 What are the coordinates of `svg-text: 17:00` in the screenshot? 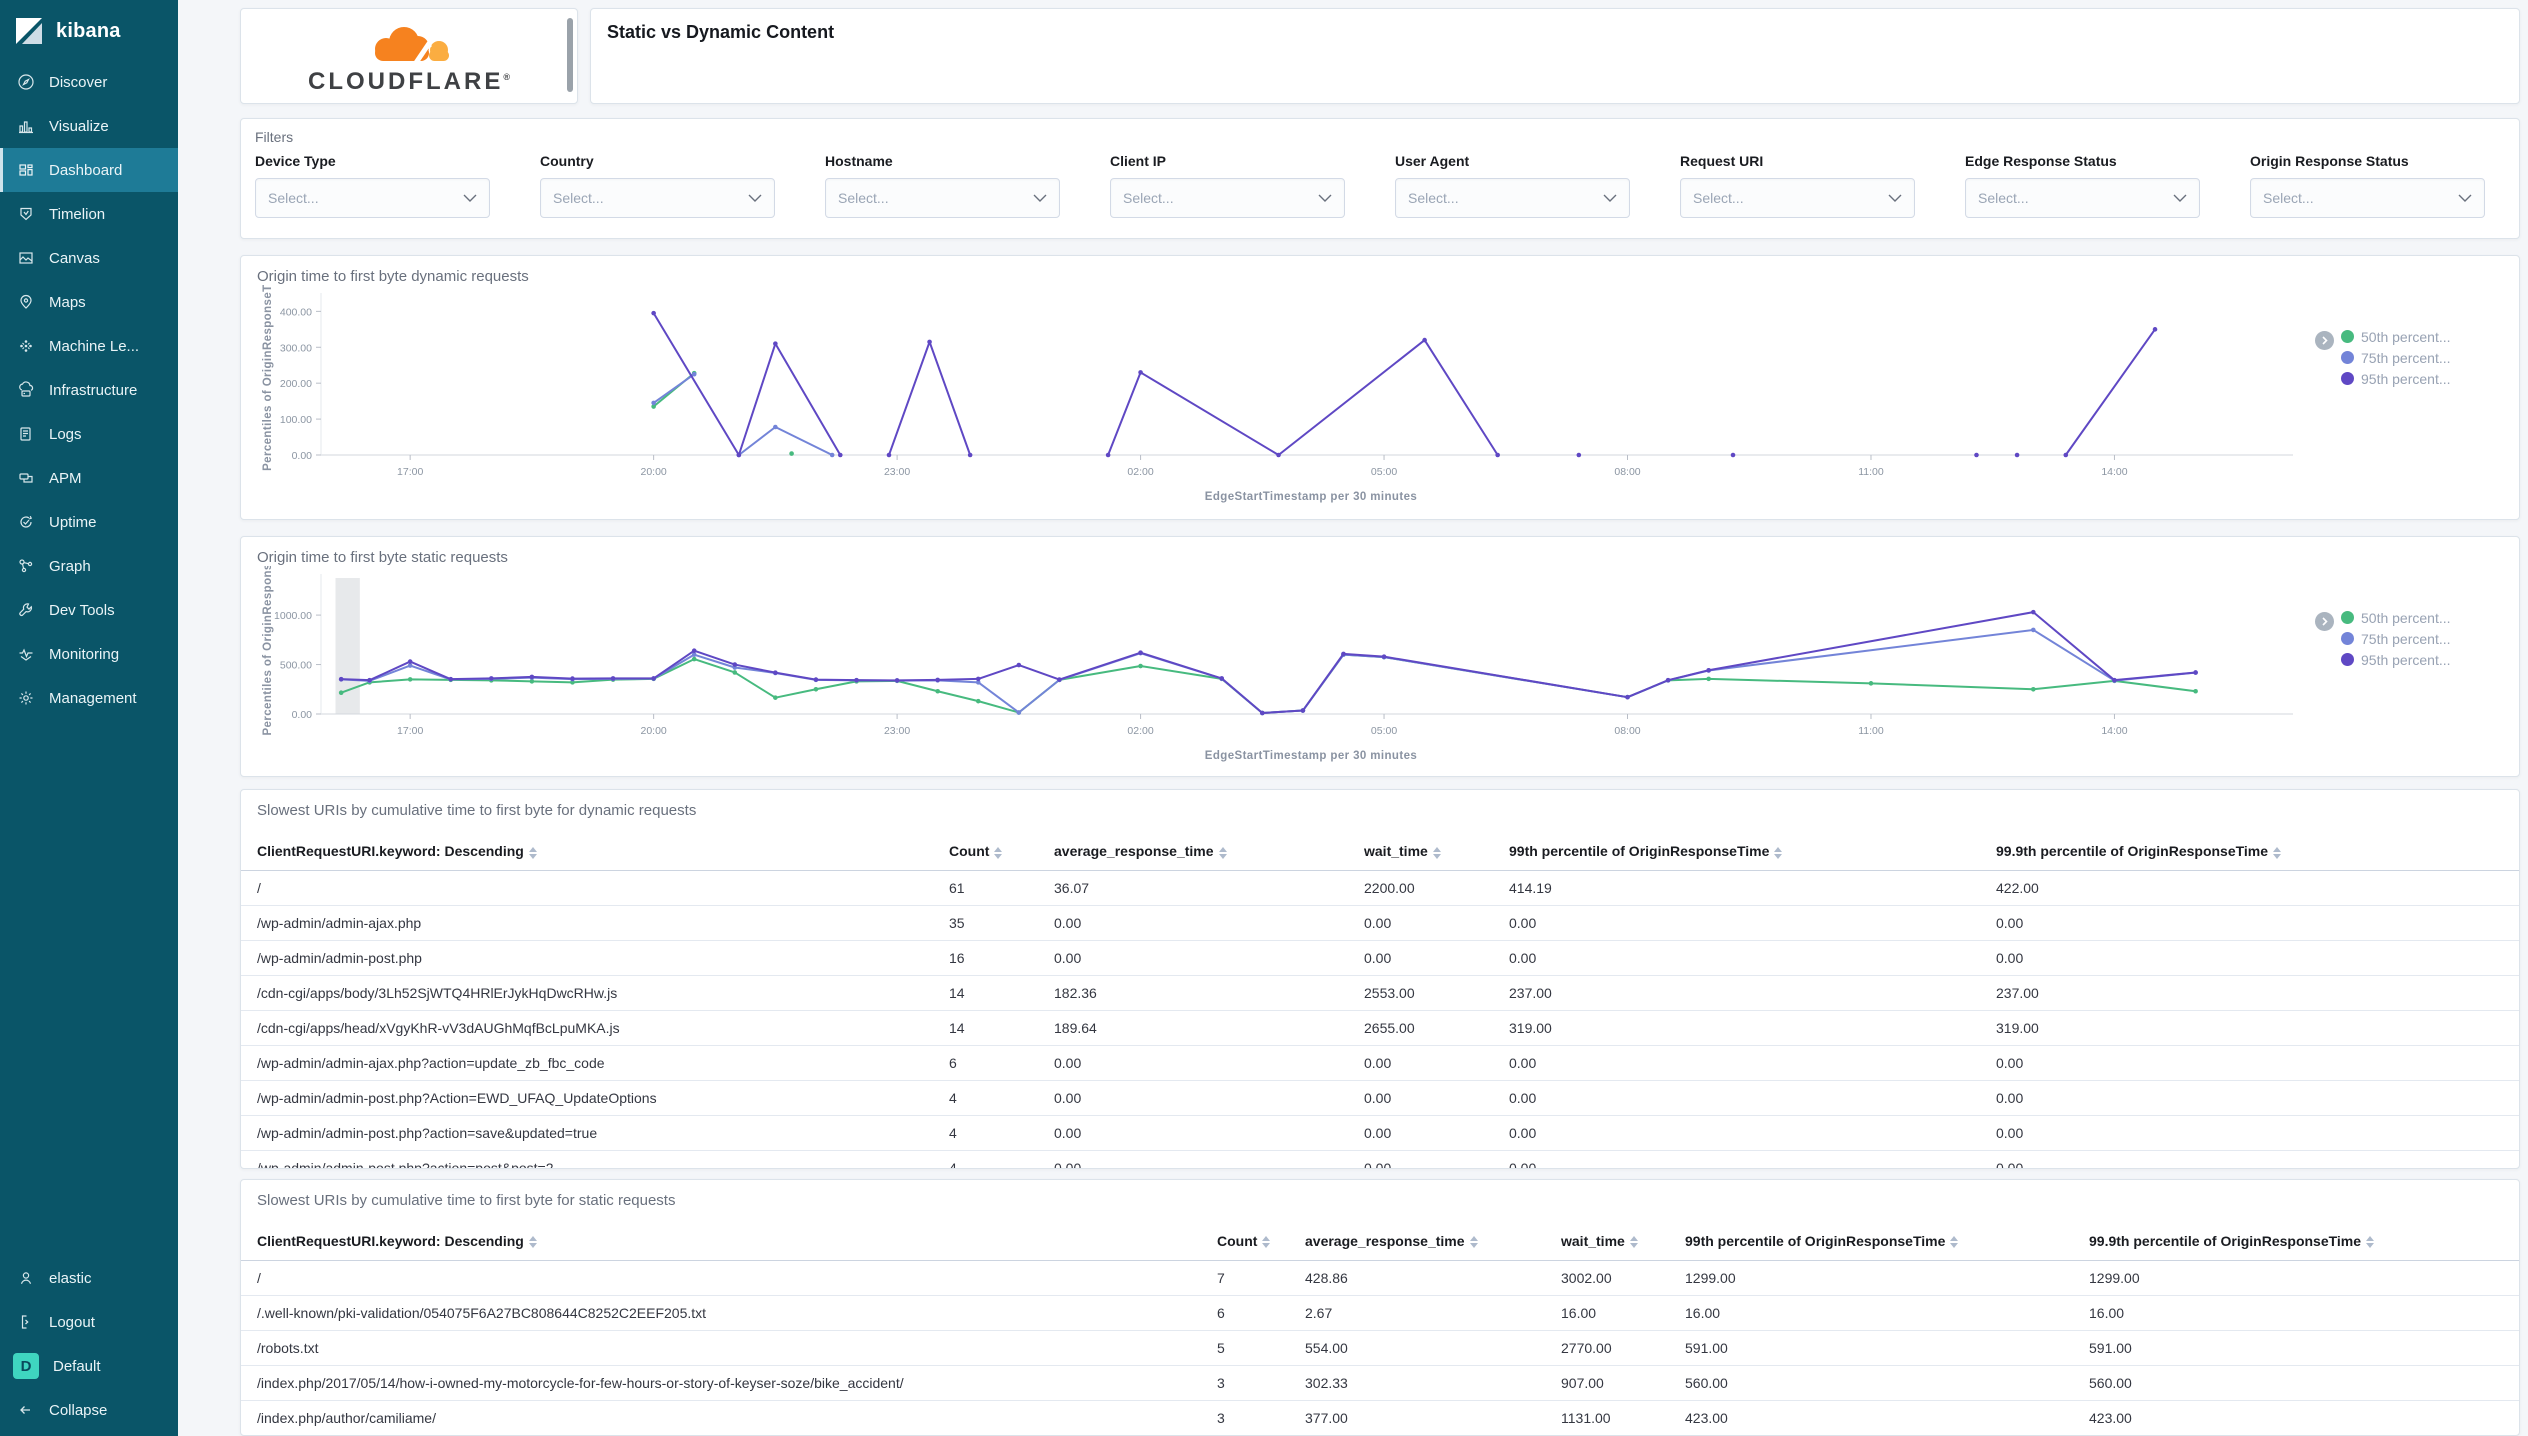 It's located at (410, 472).